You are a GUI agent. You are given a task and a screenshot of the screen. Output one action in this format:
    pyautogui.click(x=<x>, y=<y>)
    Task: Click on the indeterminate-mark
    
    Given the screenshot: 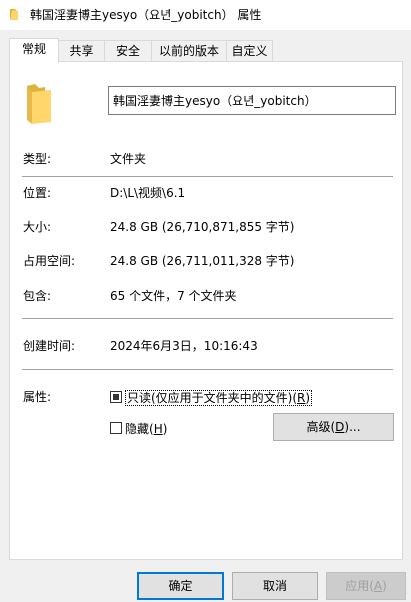 What is the action you would take?
    pyautogui.click(x=116, y=397)
    